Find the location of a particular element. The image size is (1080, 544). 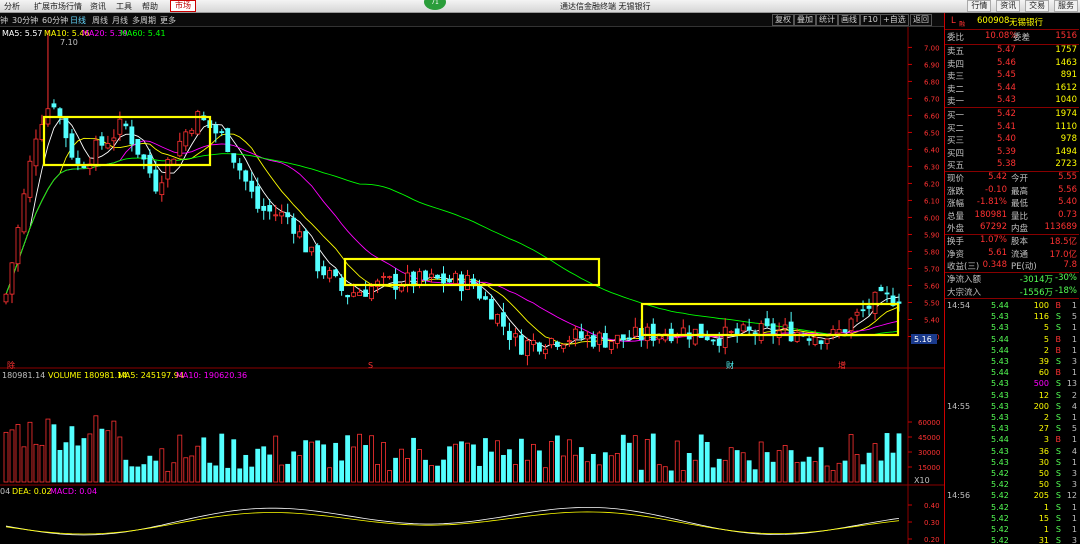

period-monthly: 月线 is located at coordinates (120, 20).